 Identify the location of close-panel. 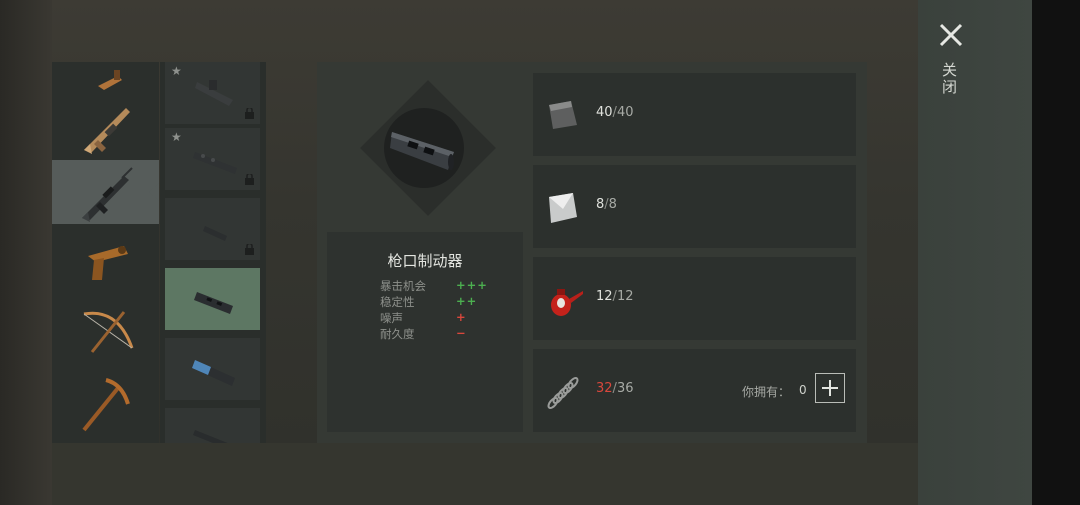
(975, 252).